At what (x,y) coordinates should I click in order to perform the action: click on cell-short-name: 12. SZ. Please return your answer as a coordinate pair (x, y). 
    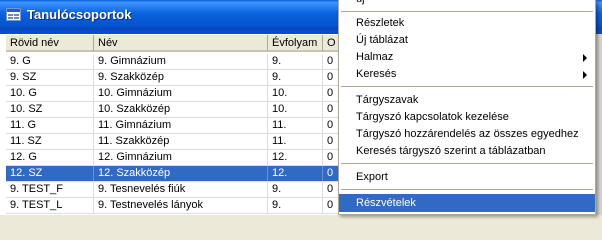
    Looking at the image, I should click on (50, 173).